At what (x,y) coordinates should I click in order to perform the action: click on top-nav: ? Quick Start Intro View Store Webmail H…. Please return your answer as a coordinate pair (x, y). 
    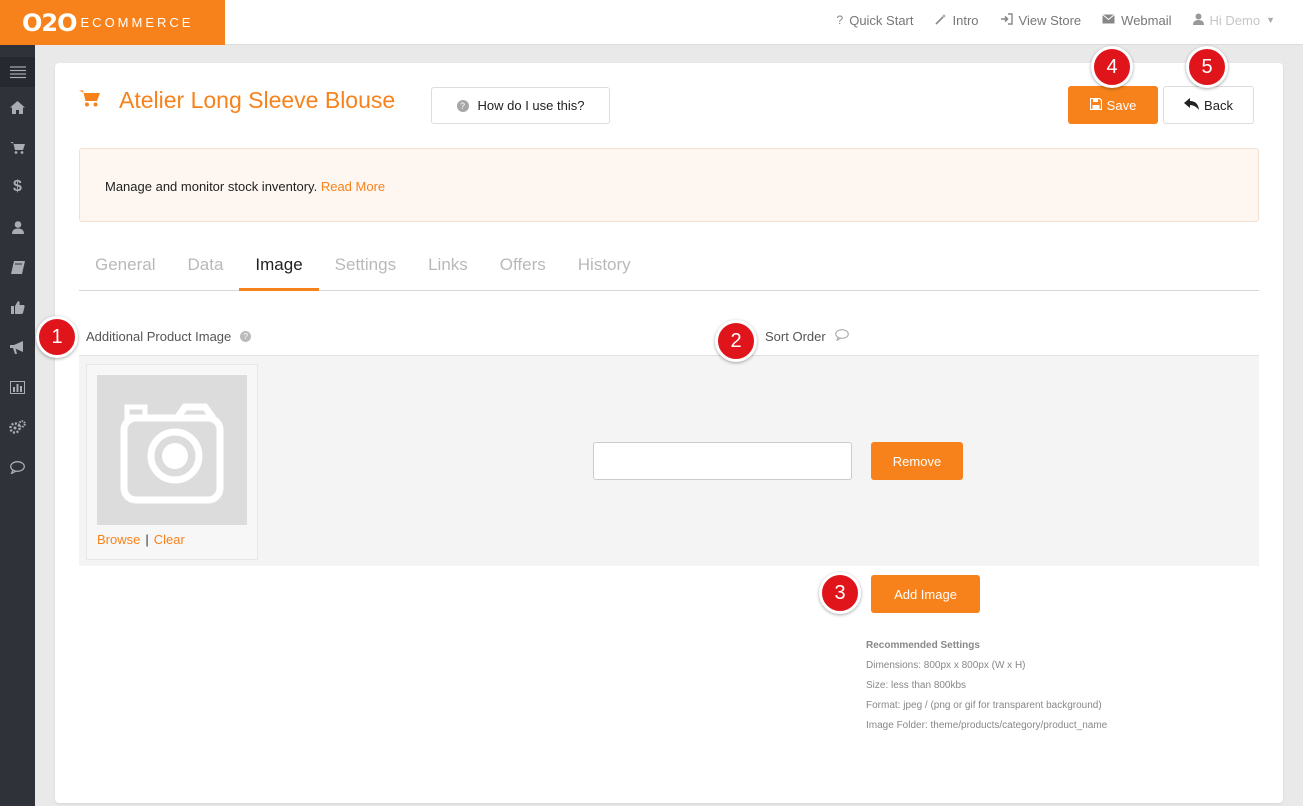
    Looking at the image, I should click on (1045, 20).